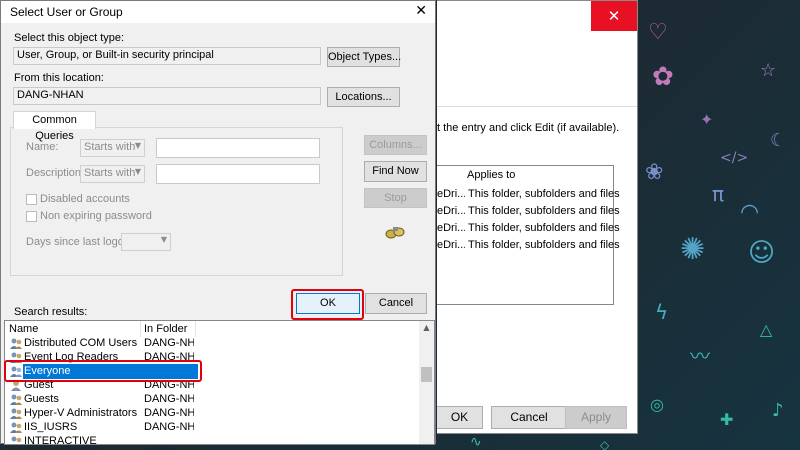  What do you see at coordinates (55, 173) in the screenshot?
I see `description-query-label: Description:` at bounding box center [55, 173].